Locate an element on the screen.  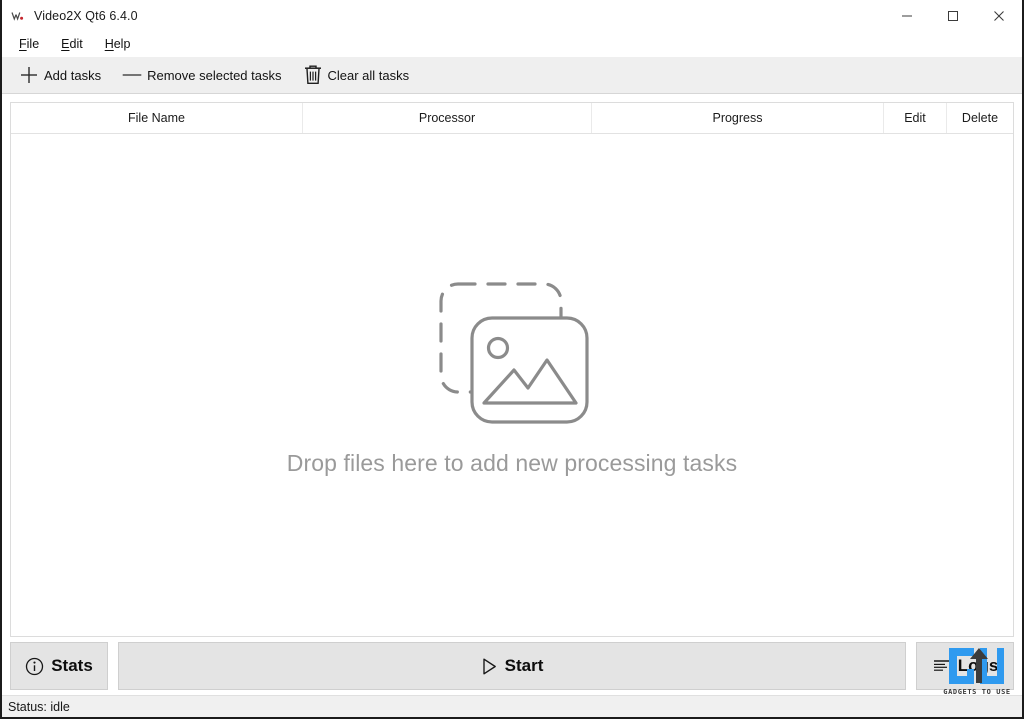
minimize-icon is located at coordinates (907, 16).